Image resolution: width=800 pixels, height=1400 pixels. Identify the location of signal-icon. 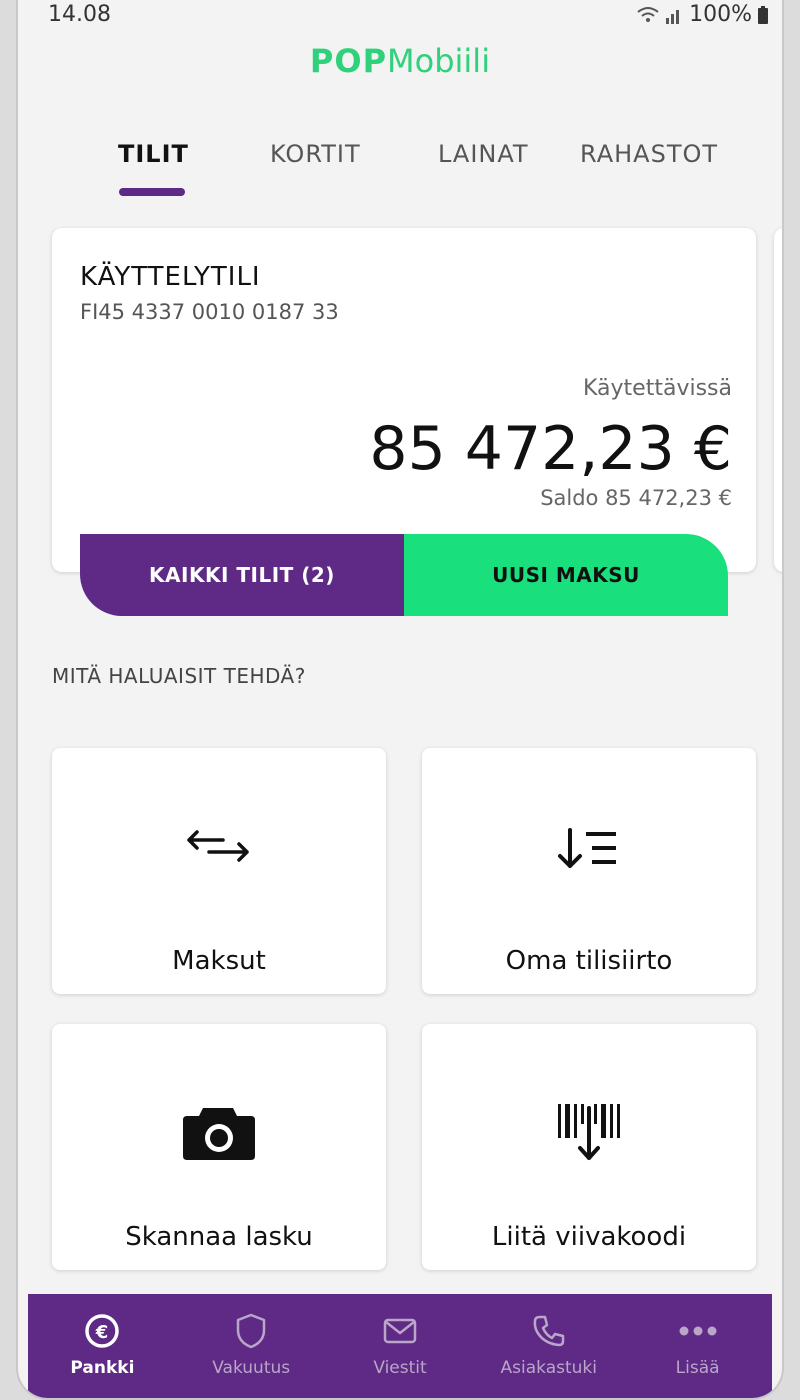
(674, 15).